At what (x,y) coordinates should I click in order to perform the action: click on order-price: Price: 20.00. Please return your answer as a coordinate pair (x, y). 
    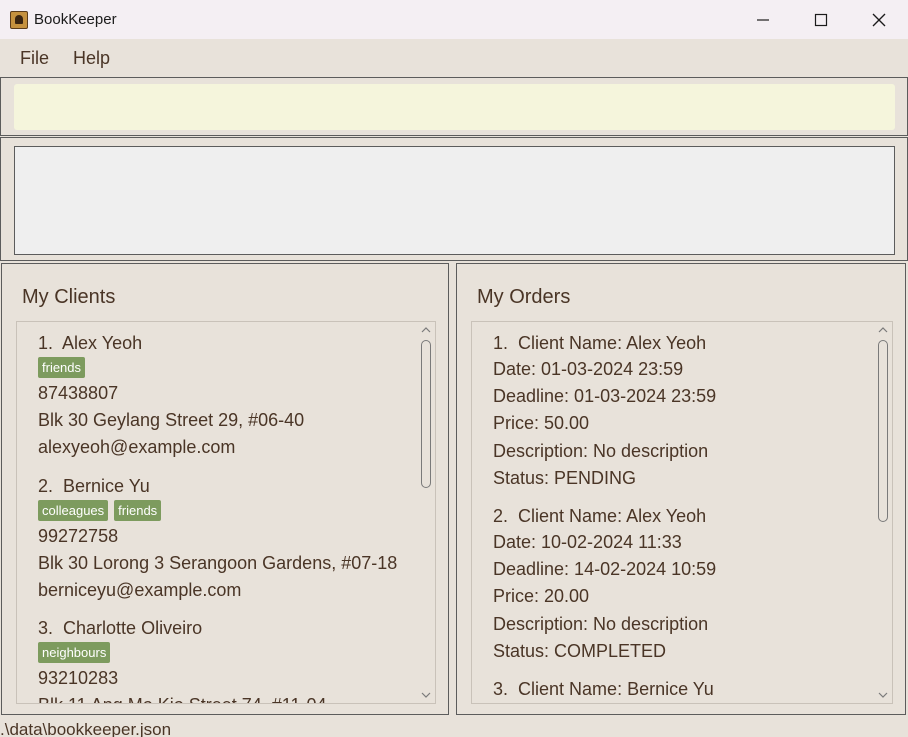
    Looking at the image, I should click on (541, 596).